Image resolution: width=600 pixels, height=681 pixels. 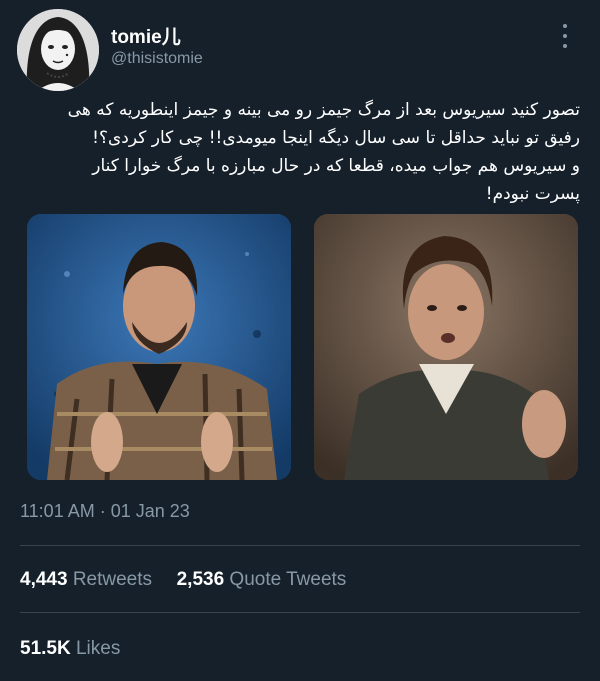 What do you see at coordinates (300, 45) in the screenshot?
I see `tweet-header: tomie⼉ @thisistomie` at bounding box center [300, 45].